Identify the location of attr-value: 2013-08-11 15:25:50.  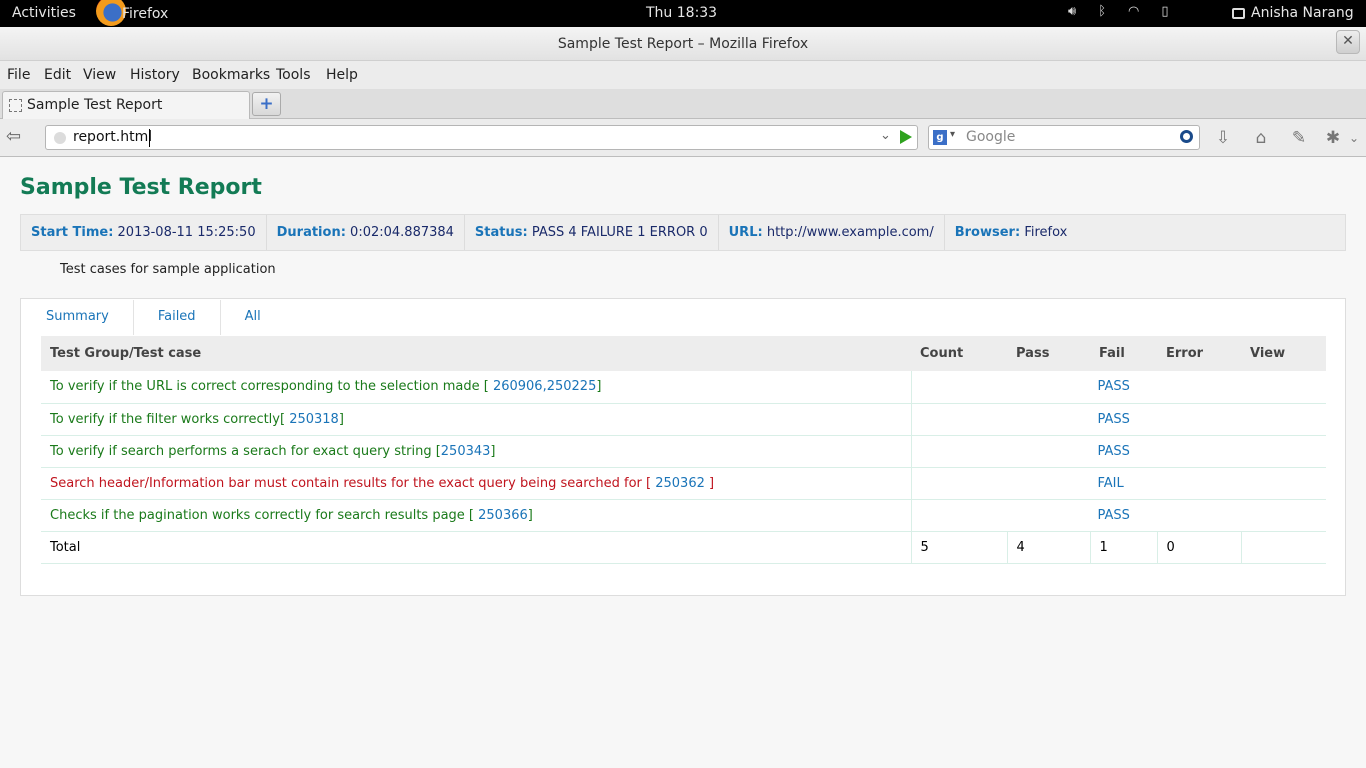
(186, 232).